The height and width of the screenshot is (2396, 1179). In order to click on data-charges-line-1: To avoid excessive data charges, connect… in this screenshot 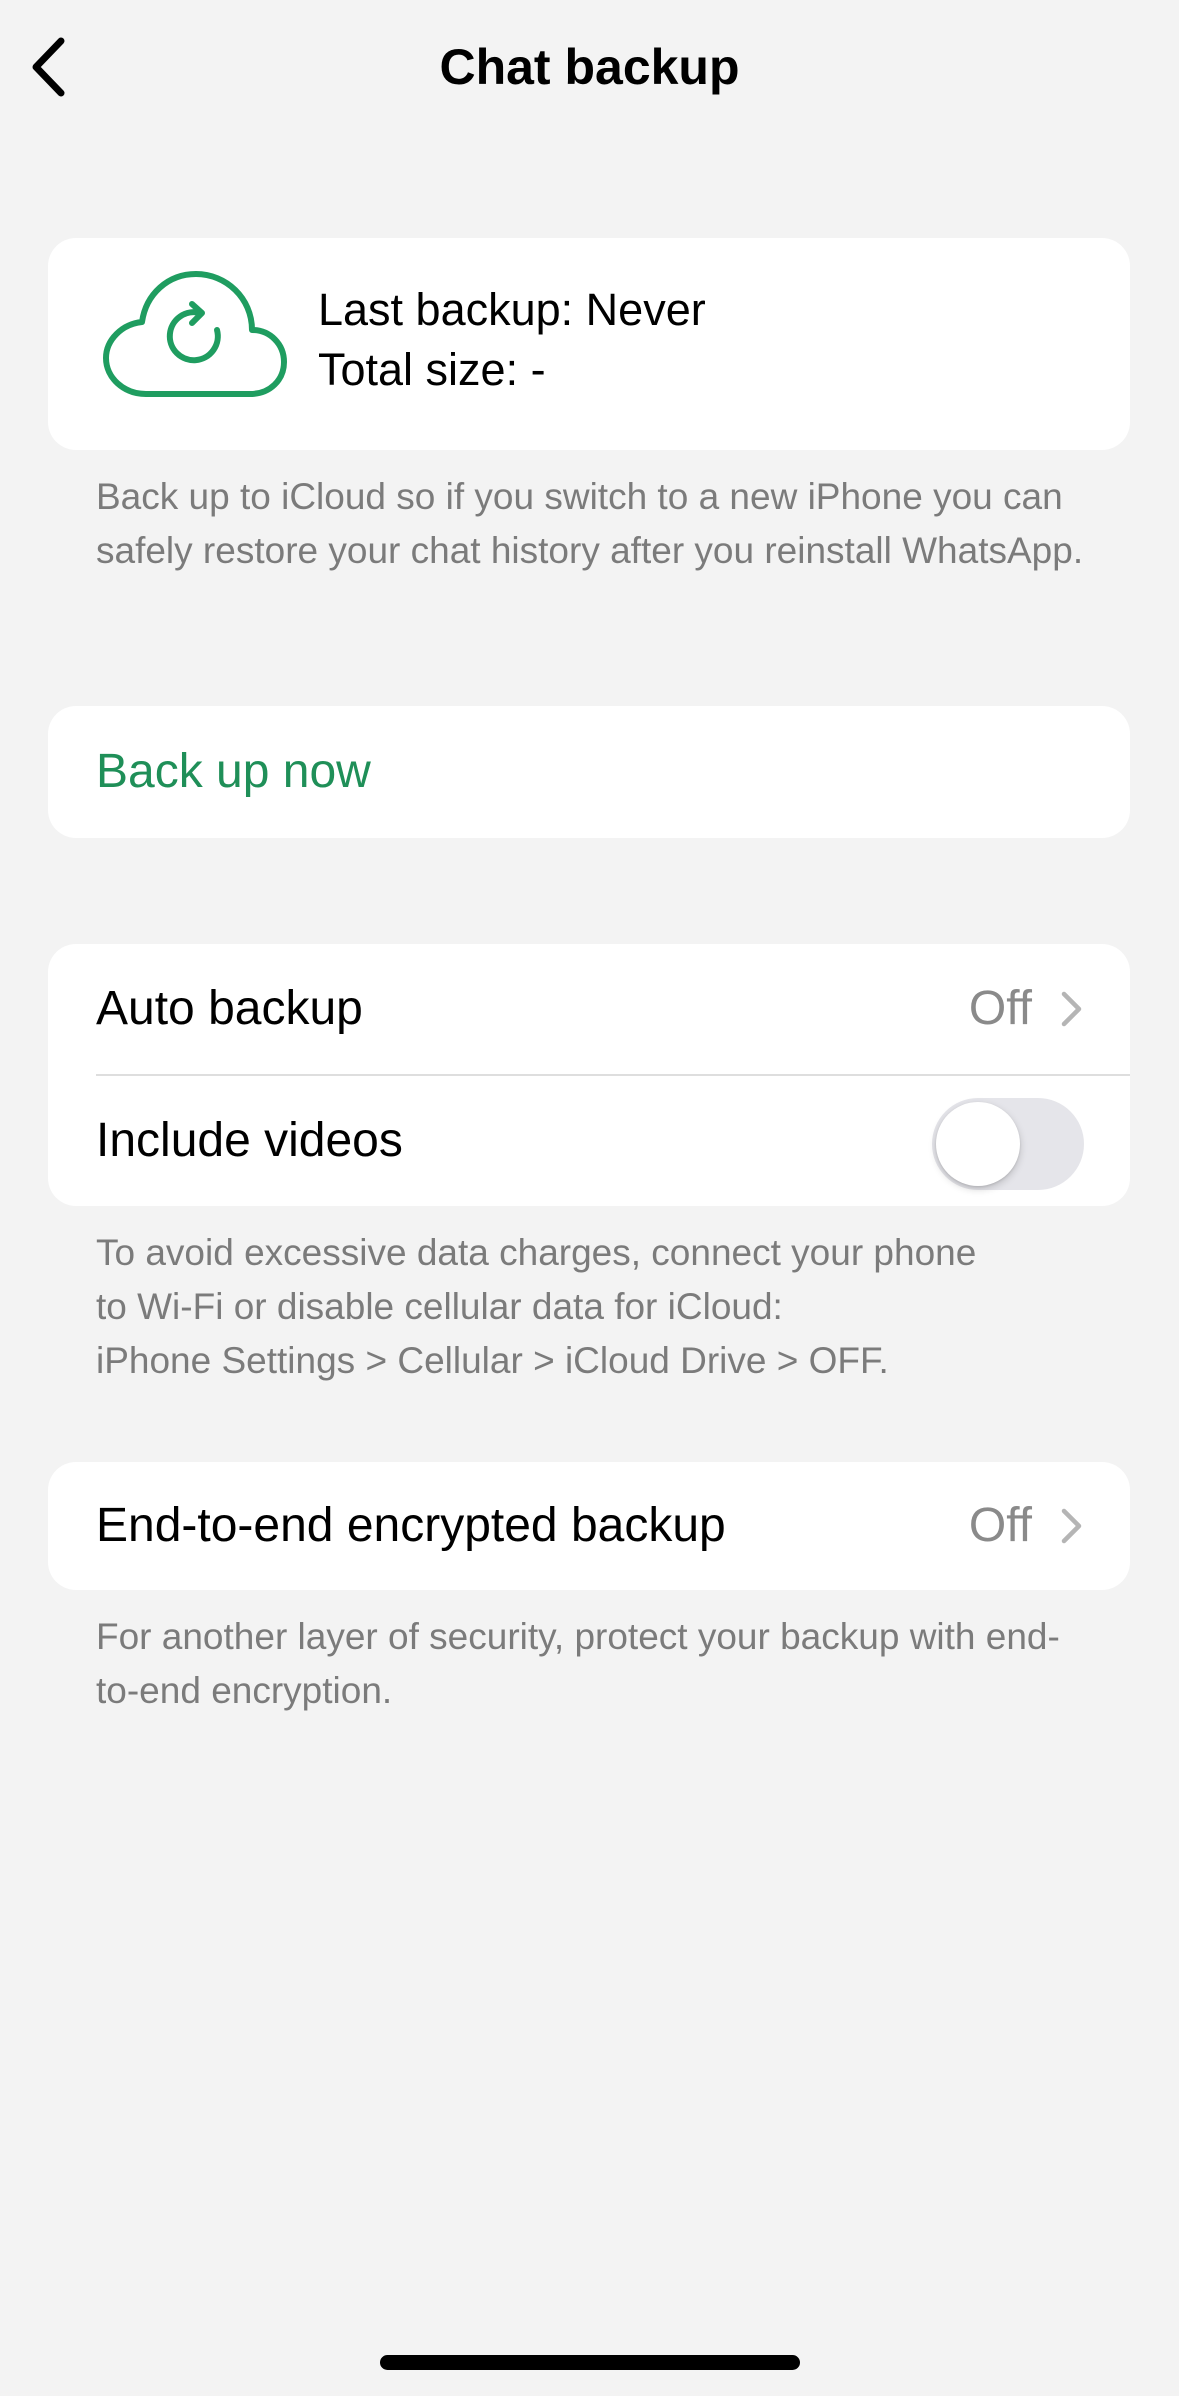, I will do `click(536, 1252)`.